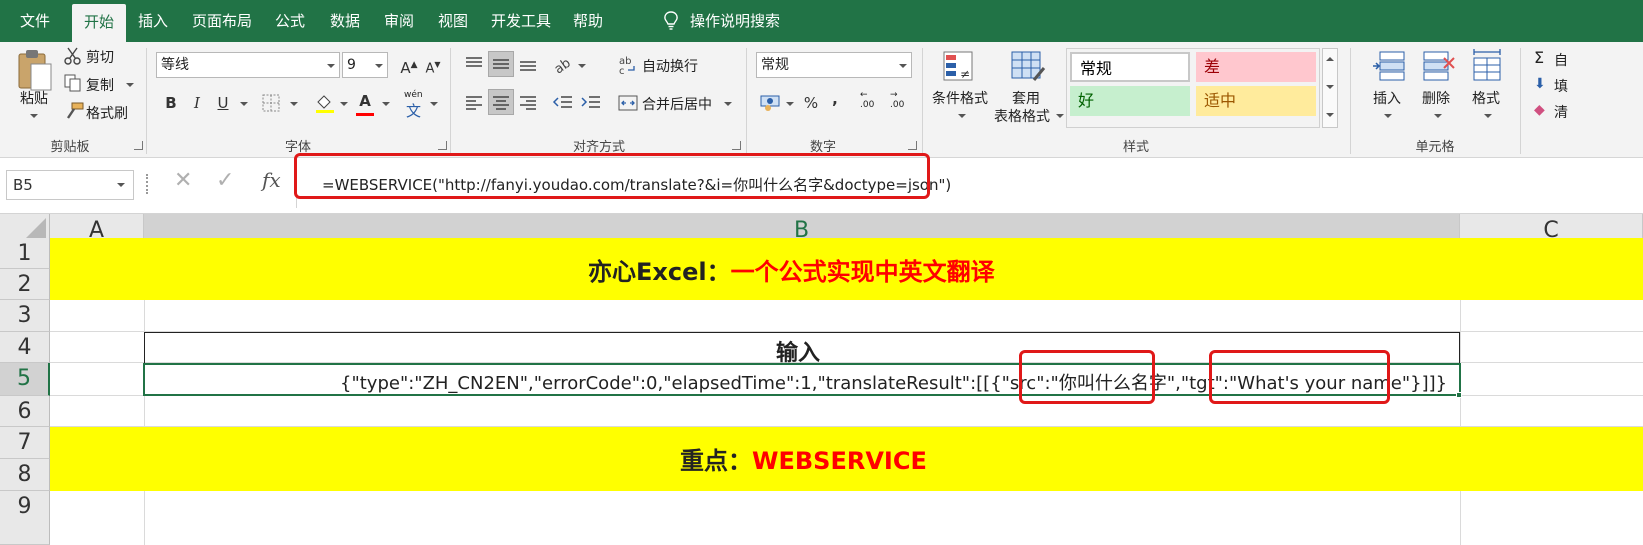 This screenshot has width=1643, height=545. What do you see at coordinates (1436, 98) in the screenshot?
I see `delete-cells-button: 删除` at bounding box center [1436, 98].